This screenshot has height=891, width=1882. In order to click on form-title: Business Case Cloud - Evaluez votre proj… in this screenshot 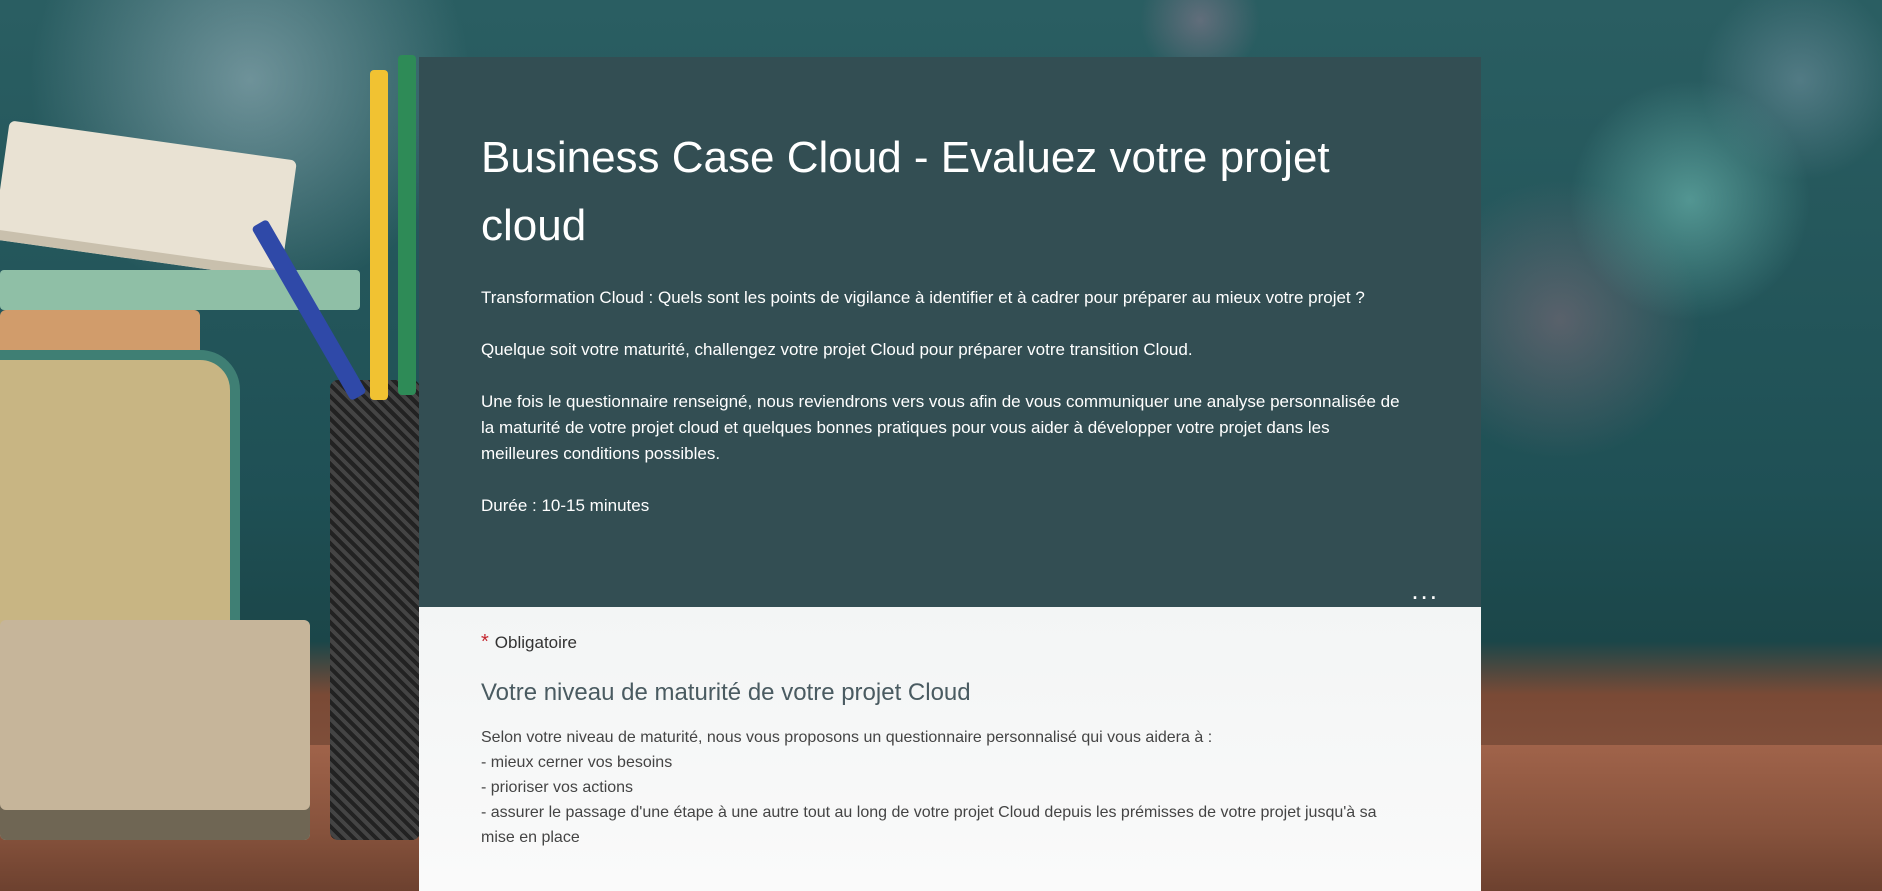, I will do `click(905, 191)`.